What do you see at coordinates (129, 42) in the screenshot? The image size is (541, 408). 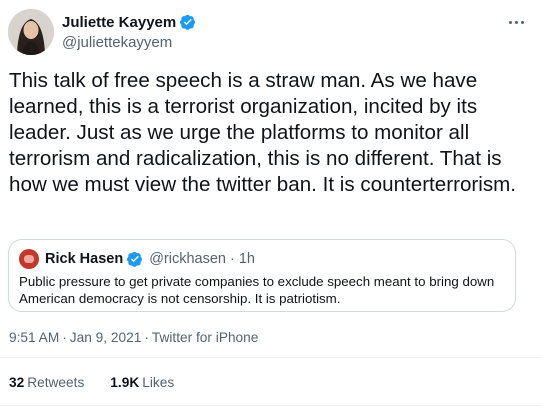 I see `author-handle: @juliettekayyem` at bounding box center [129, 42].